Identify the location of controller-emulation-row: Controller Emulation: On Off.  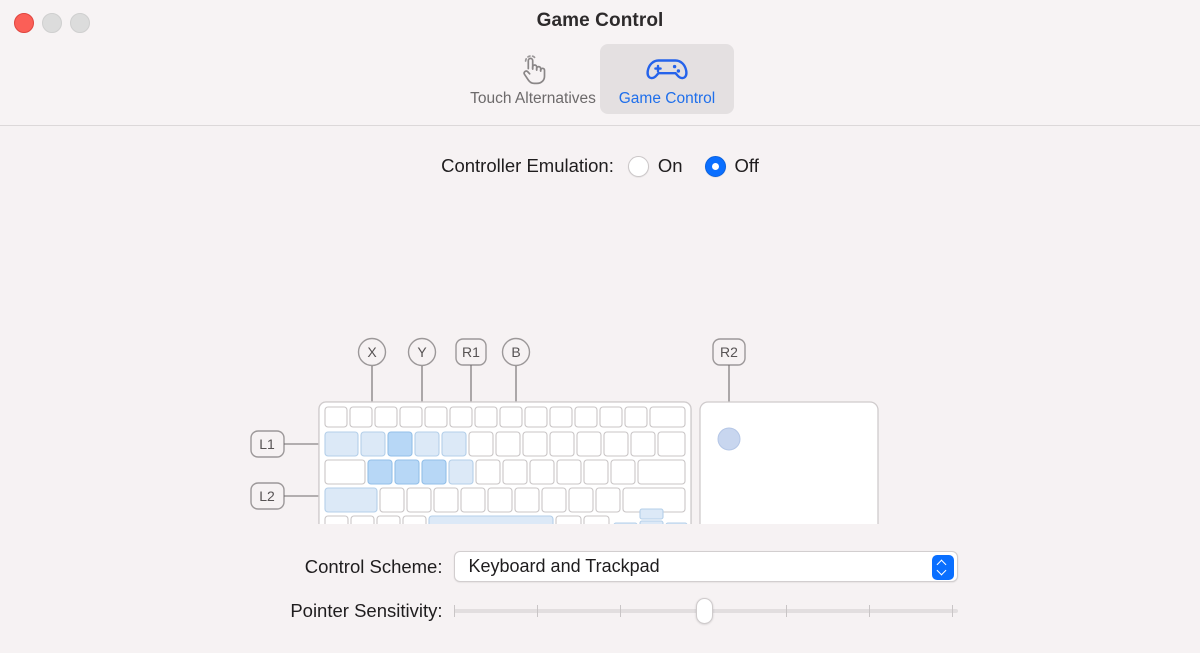
(600, 166).